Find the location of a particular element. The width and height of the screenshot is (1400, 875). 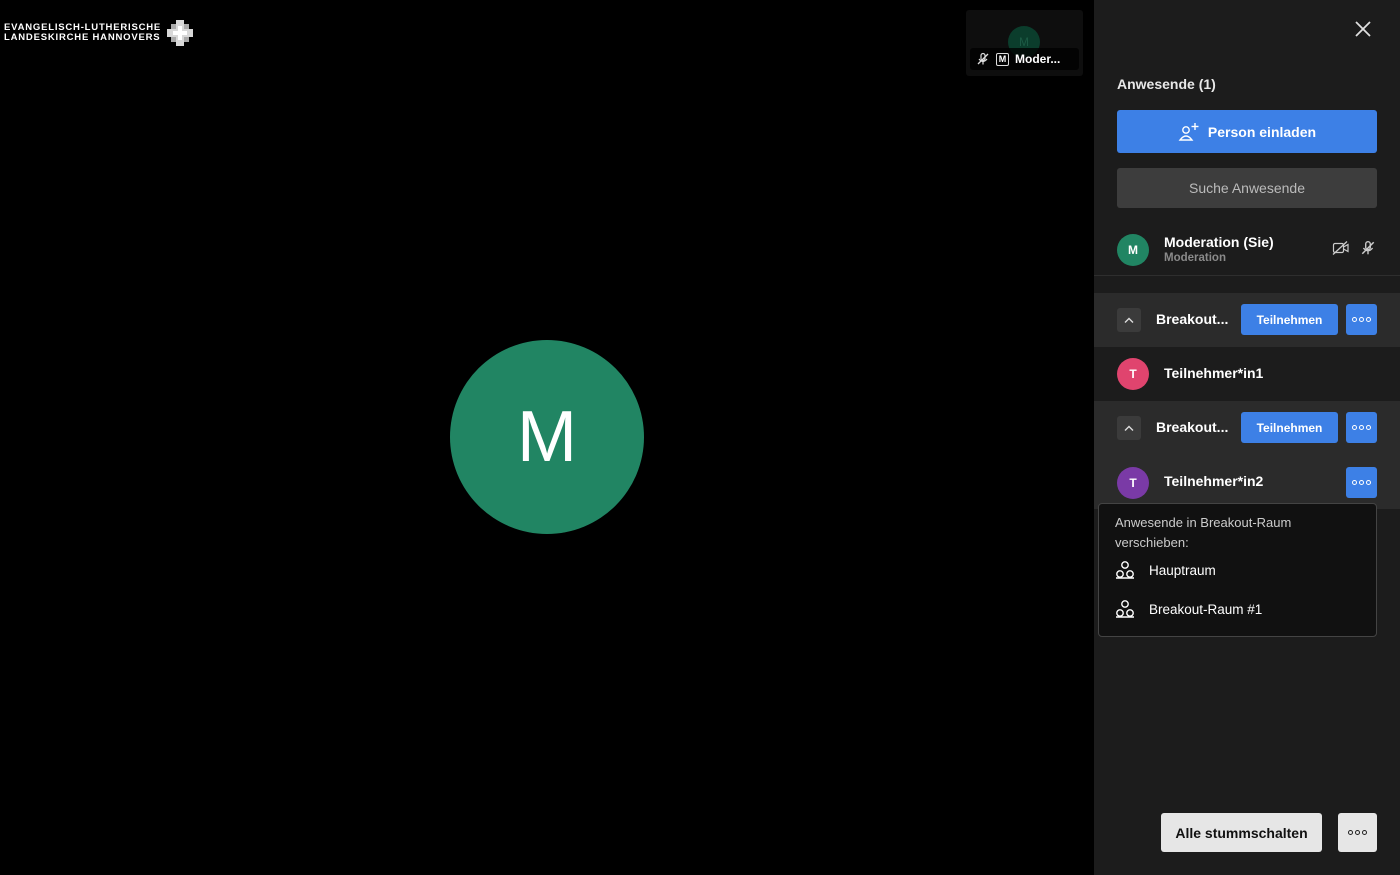

invite-person-label: Person einladen is located at coordinates (1262, 131).